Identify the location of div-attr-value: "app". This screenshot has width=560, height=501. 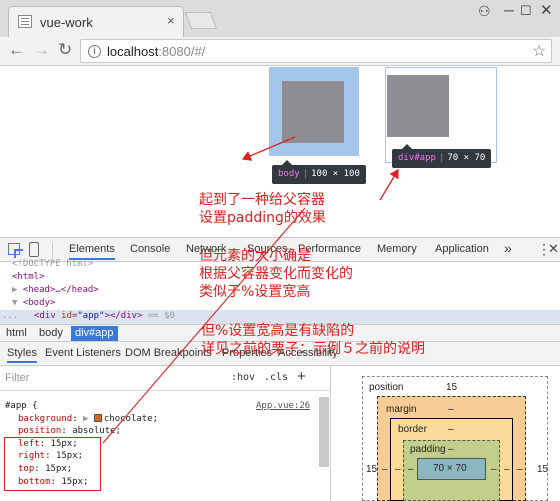
(91, 316).